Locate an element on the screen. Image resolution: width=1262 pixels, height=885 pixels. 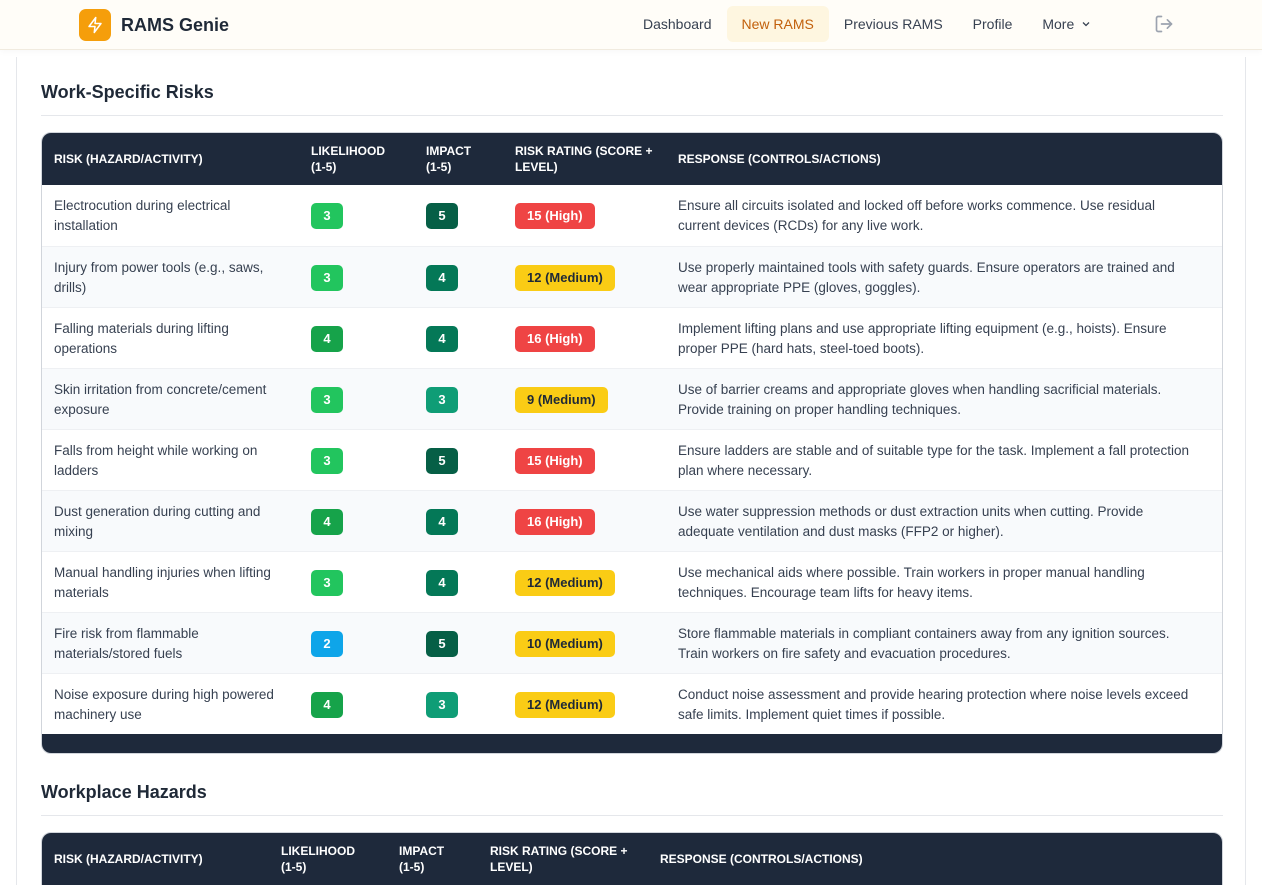
section-title-workplace-hazards: Workplace Hazards is located at coordinates (124, 792).